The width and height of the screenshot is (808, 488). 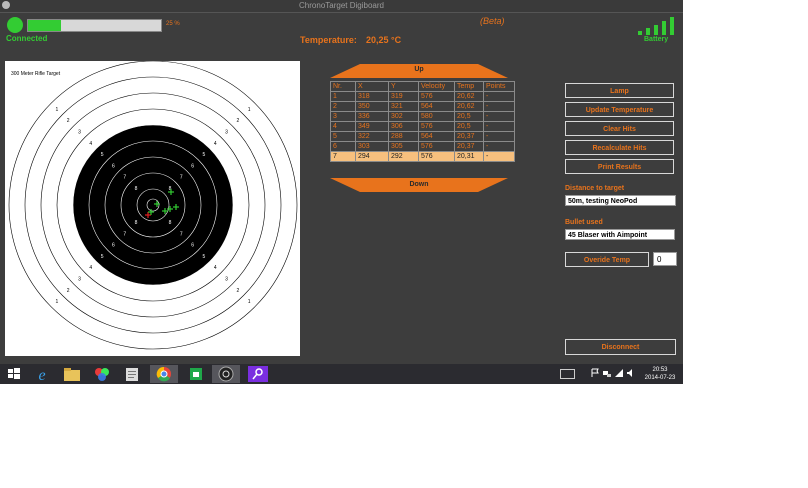 What do you see at coordinates (619, 147) in the screenshot?
I see `recalculate-hits-button: Recalculate Hits` at bounding box center [619, 147].